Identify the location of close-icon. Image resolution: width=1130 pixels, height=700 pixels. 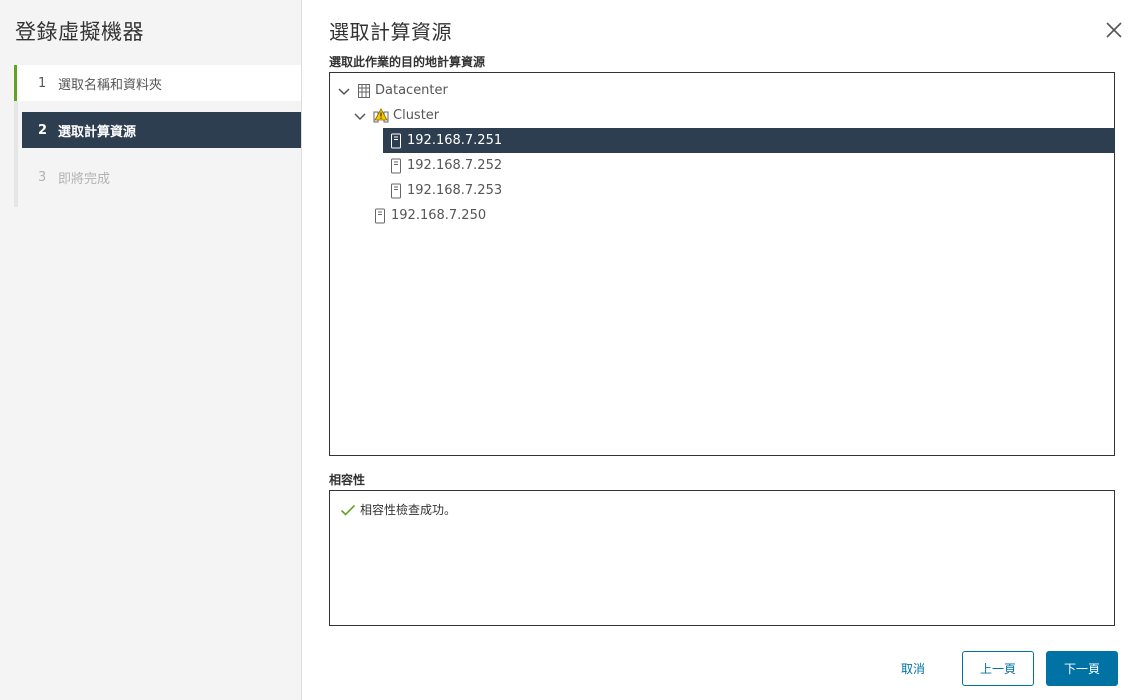
(1114, 30).